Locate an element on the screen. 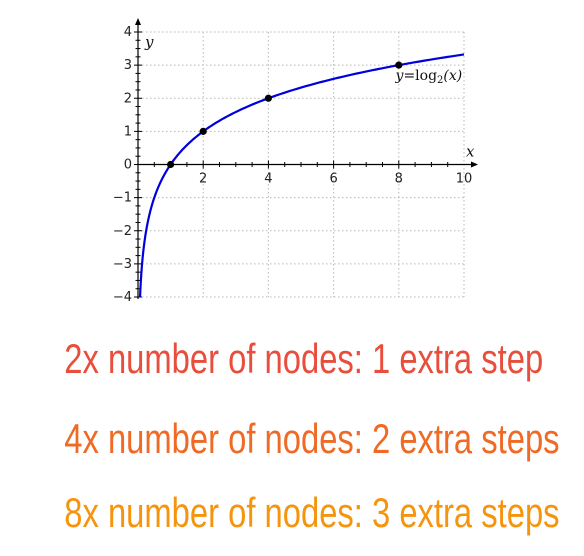 This screenshot has height=556, width=584. y-axis-arrow is located at coordinates (138, 21).